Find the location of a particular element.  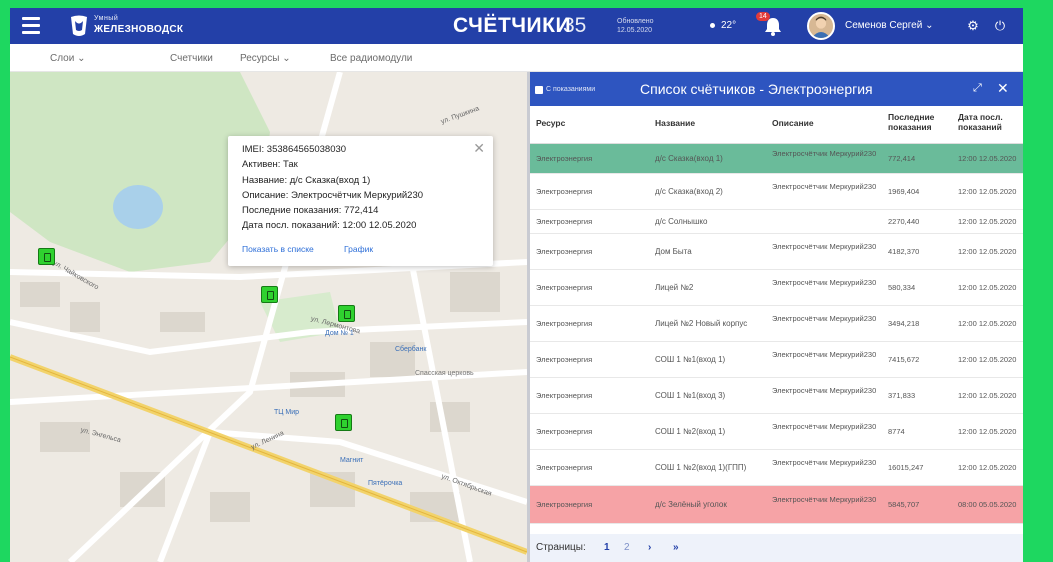

cell-last-date: 08:00 05.05.2020 is located at coordinates (987, 504).